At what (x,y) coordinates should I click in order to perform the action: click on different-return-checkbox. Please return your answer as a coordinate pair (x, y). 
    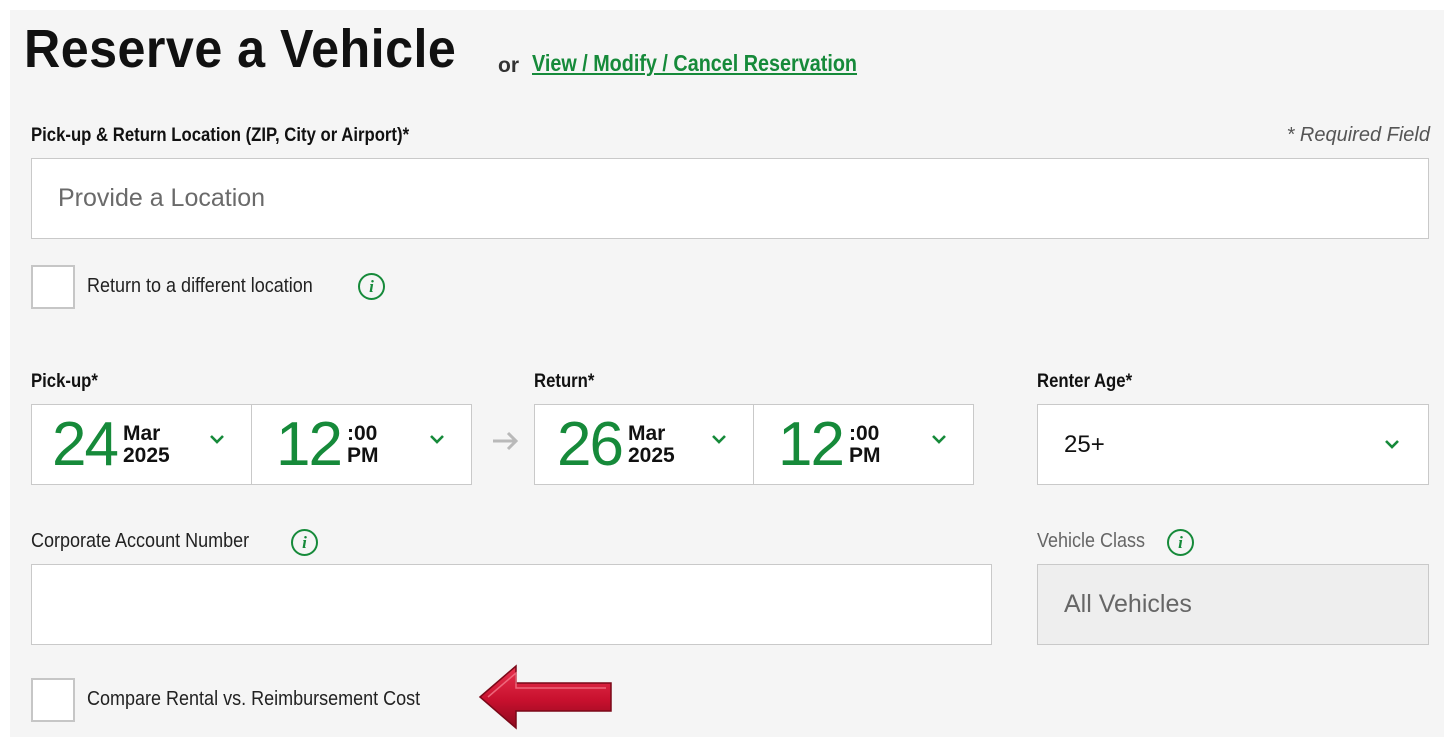
    Looking at the image, I should click on (53, 287).